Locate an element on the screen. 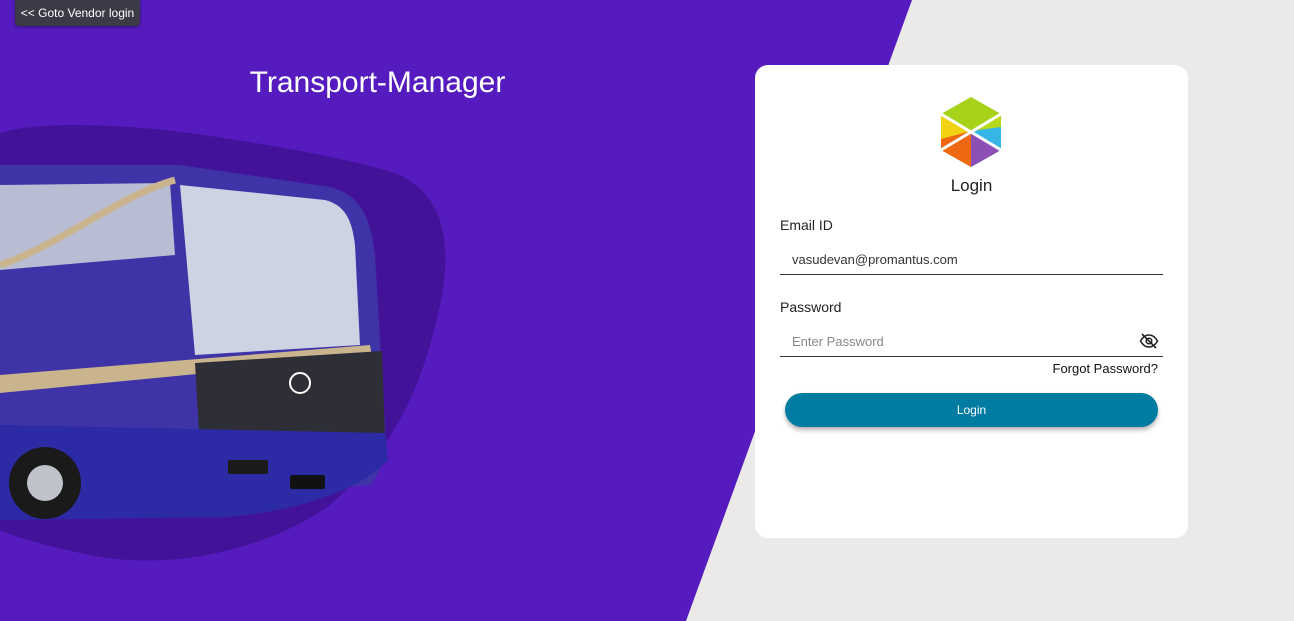 Image resolution: width=1294 pixels, height=621 pixels. password-label: Password is located at coordinates (811, 307).